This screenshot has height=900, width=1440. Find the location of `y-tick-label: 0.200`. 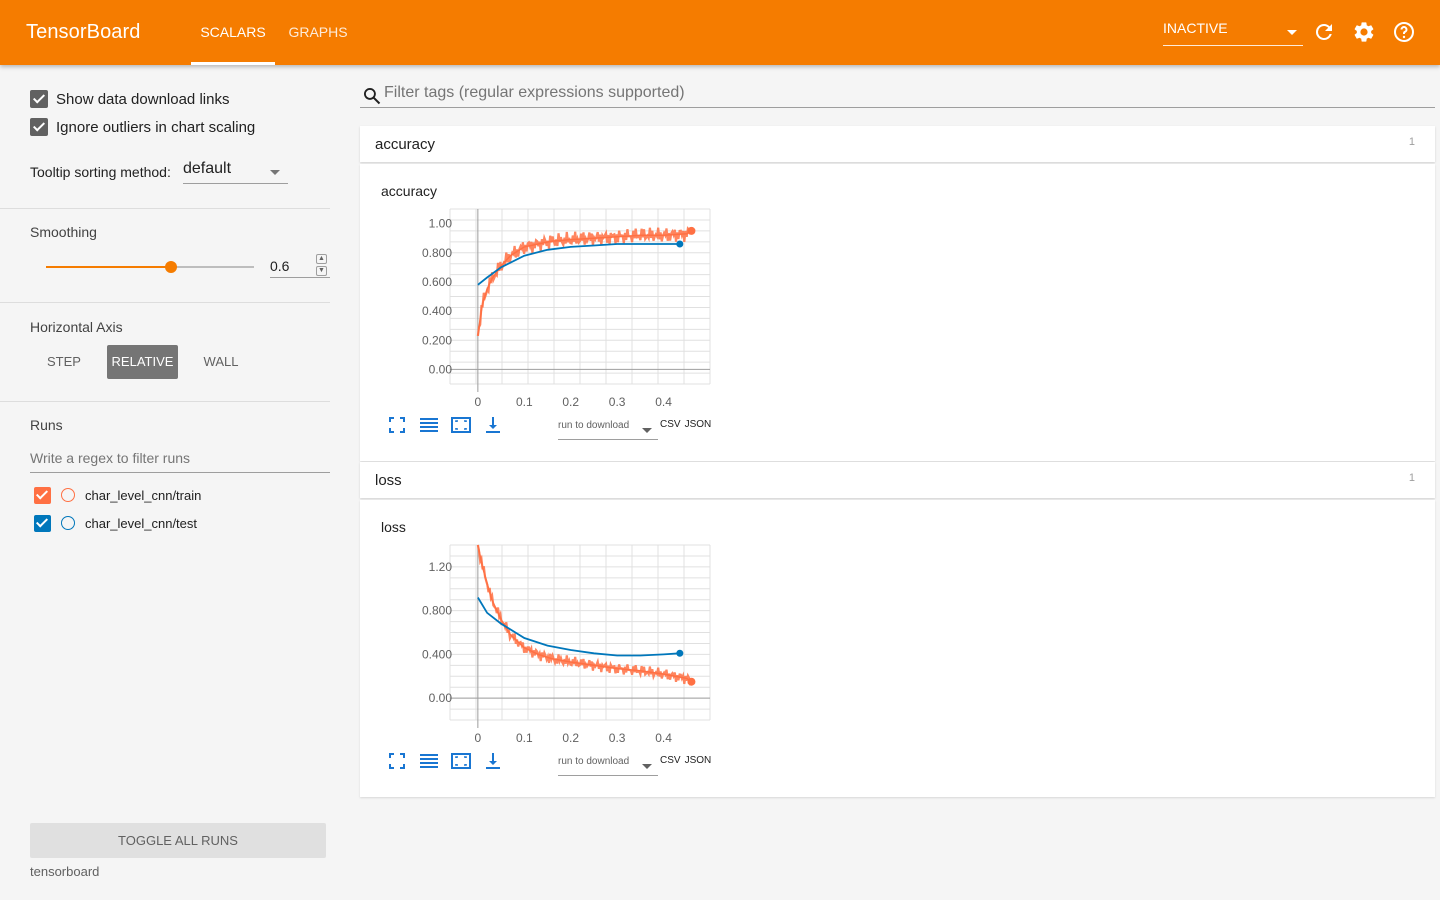

y-tick-label: 0.200 is located at coordinates (437, 340).